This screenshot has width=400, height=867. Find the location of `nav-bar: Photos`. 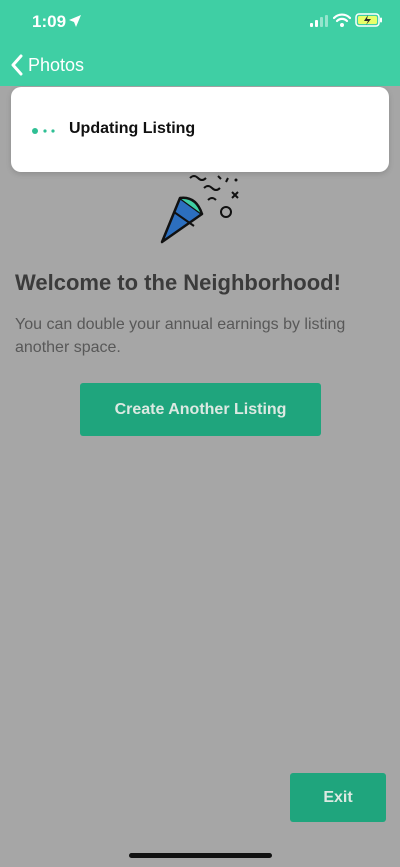

nav-bar: Photos is located at coordinates (200, 65).